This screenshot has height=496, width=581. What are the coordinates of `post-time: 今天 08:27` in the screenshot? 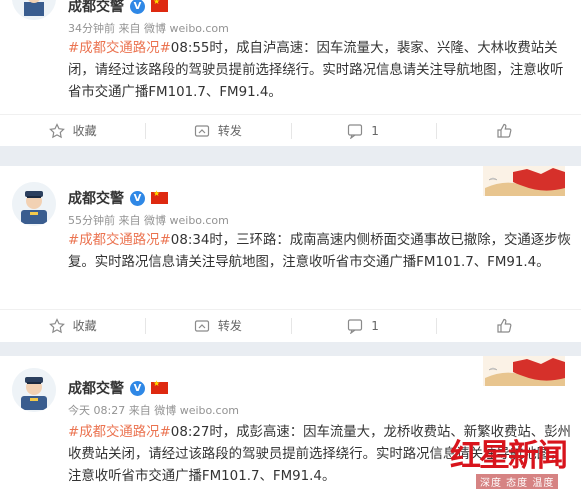 It's located at (96, 410).